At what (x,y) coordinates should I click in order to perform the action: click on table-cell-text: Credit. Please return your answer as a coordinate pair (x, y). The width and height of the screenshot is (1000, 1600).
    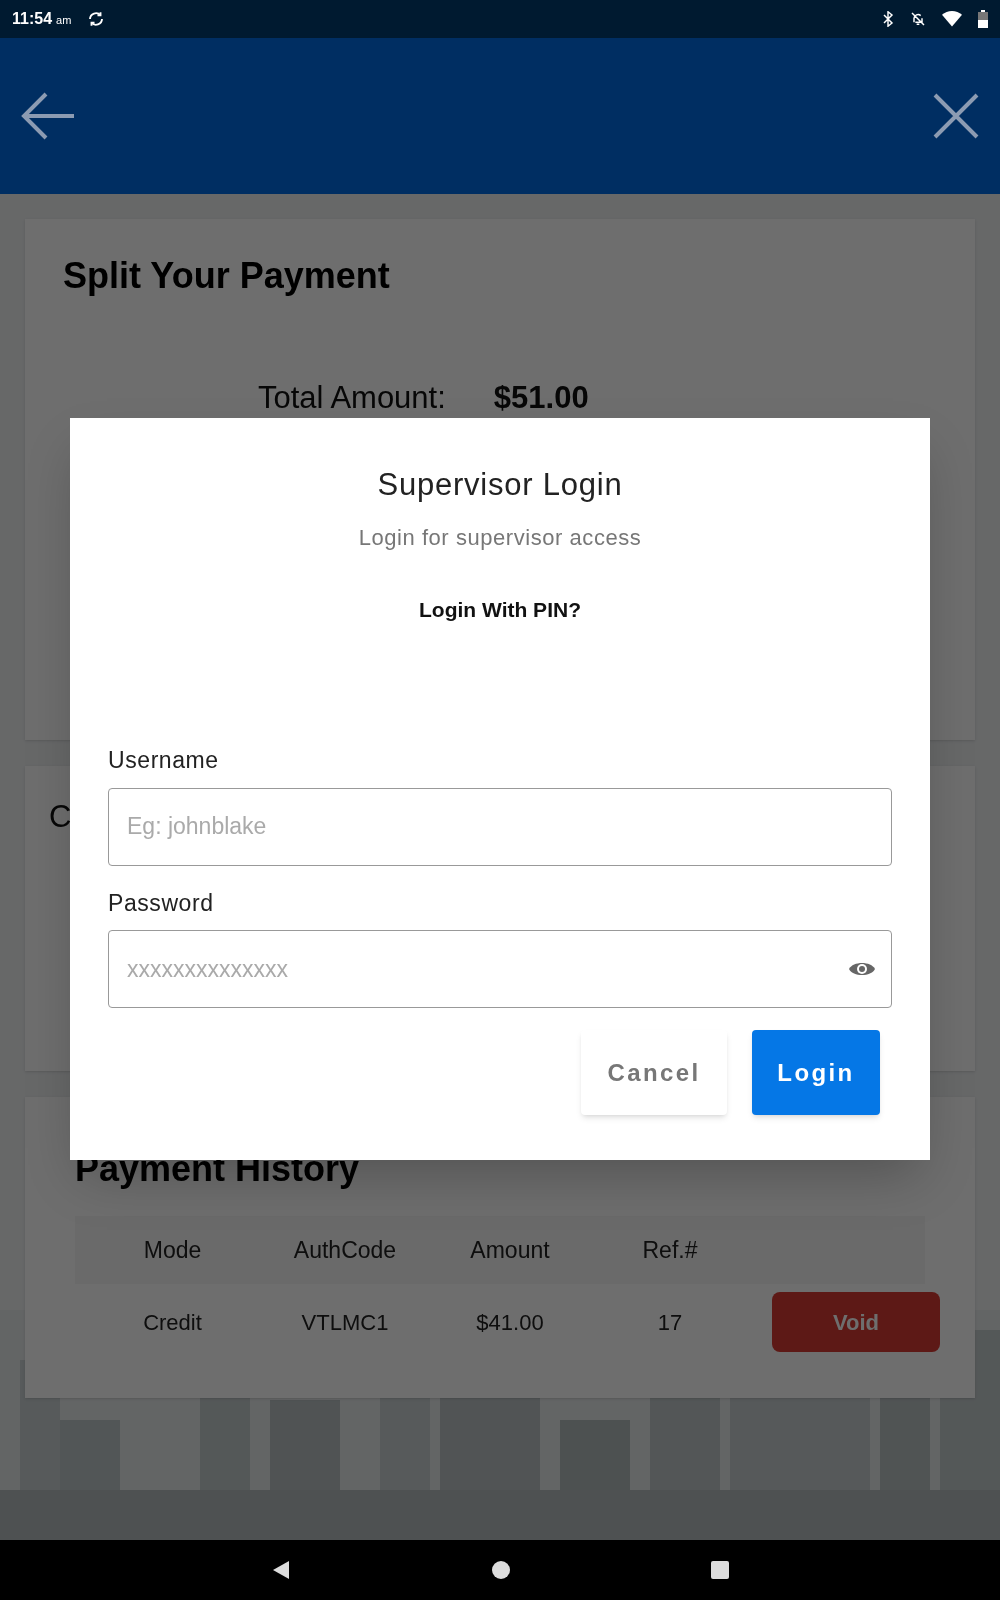
    Looking at the image, I should click on (172, 1322).